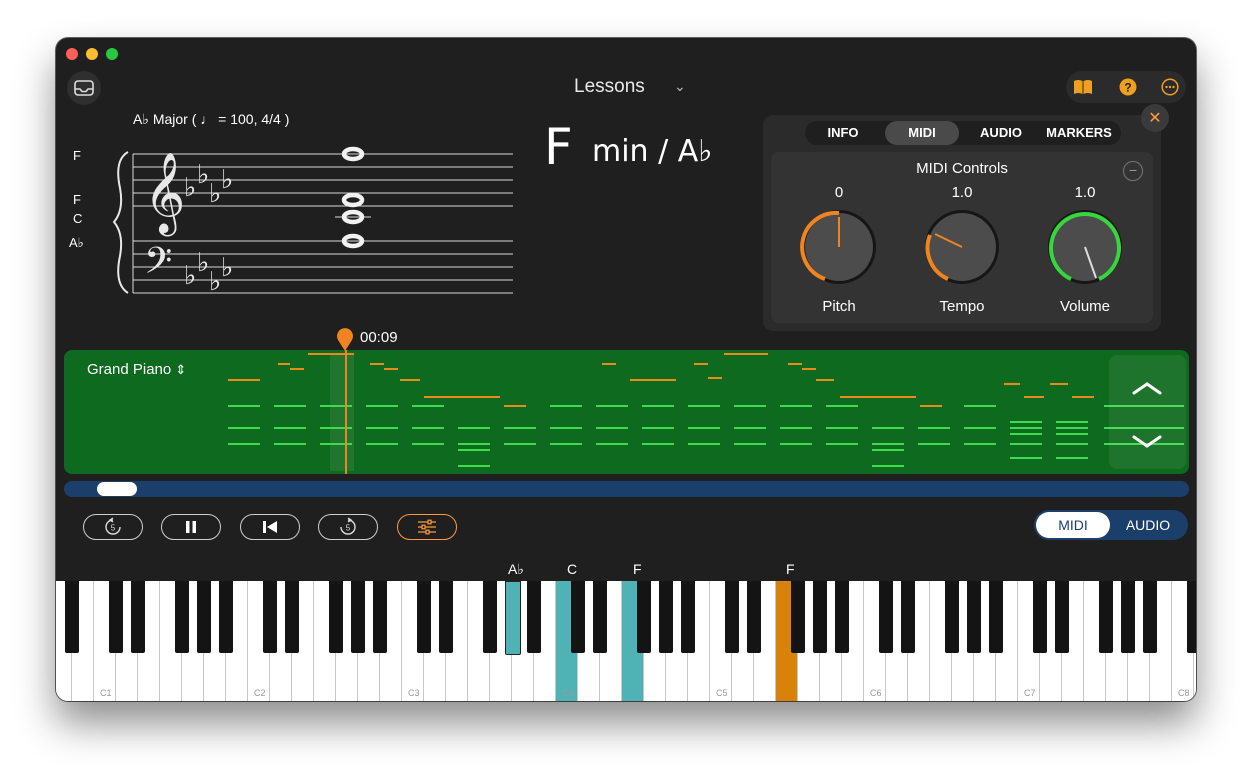 The width and height of the screenshot is (1252, 775). What do you see at coordinates (637, 569) in the screenshot?
I see `key-label-f: F` at bounding box center [637, 569].